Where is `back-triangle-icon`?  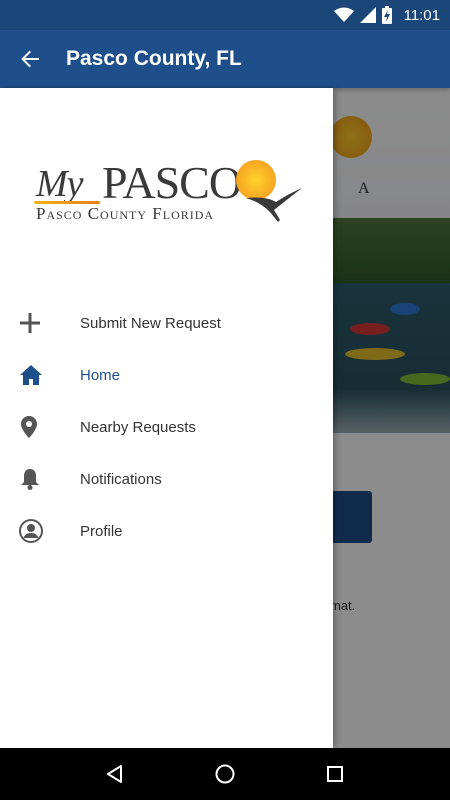 back-triangle-icon is located at coordinates (114, 774).